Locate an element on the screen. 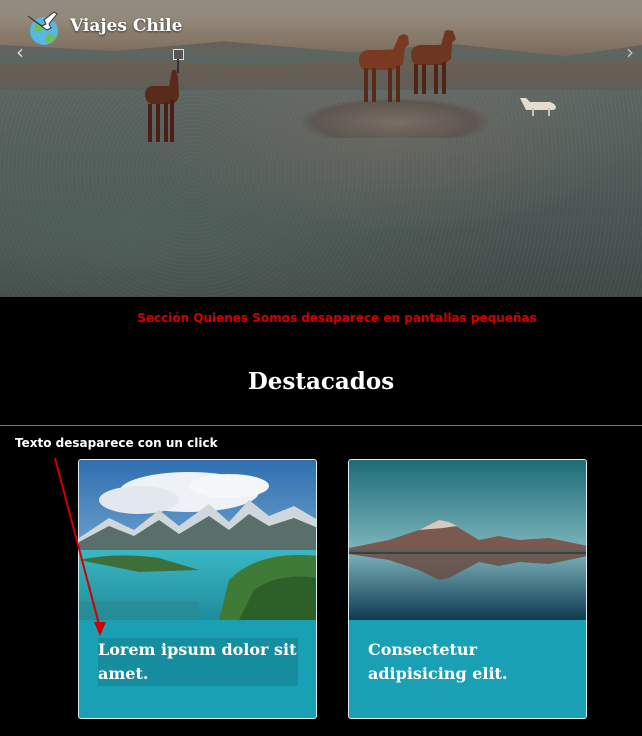 The image size is (642, 736). chevron-right-icon: › is located at coordinates (632, 52).